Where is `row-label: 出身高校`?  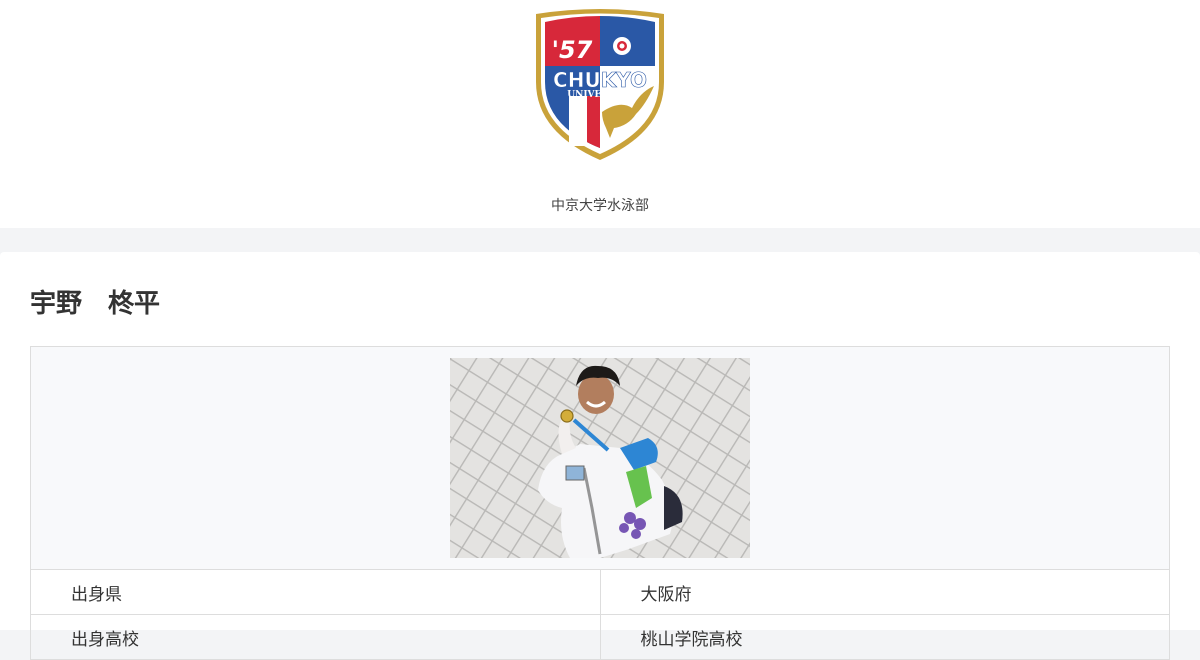 row-label: 出身高校 is located at coordinates (315, 637).